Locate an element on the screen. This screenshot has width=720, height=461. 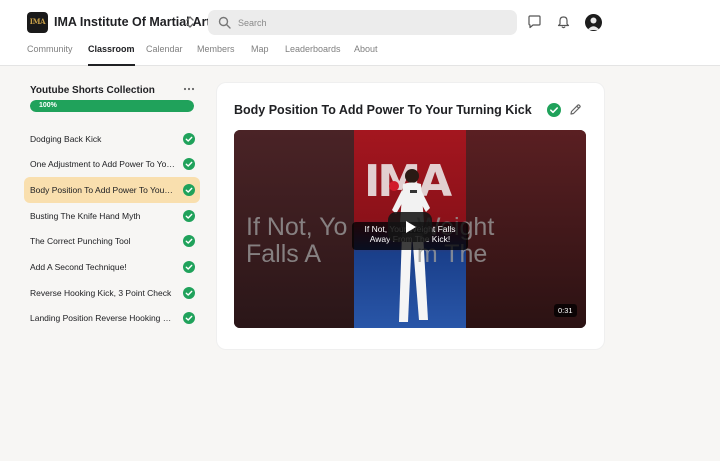
lesson-item: Reverse Hooking Kick, 3 Point Check is located at coordinates (112, 293).